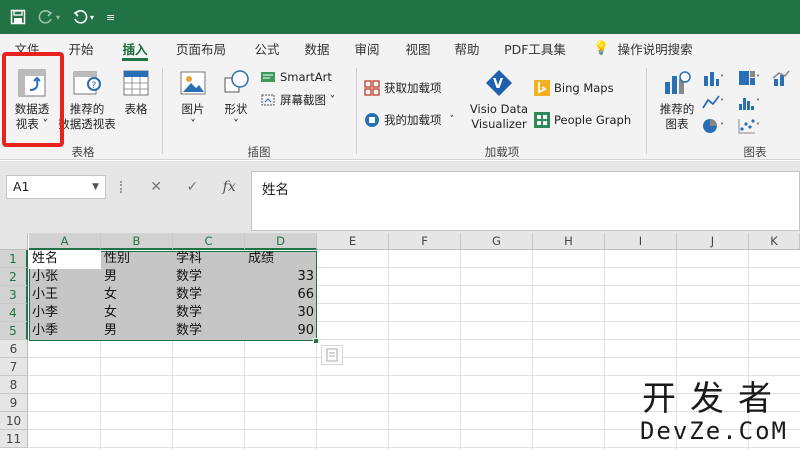 This screenshot has height=450, width=800. Describe the element at coordinates (156, 187) in the screenshot. I see `cancel-icon: ✕` at that location.